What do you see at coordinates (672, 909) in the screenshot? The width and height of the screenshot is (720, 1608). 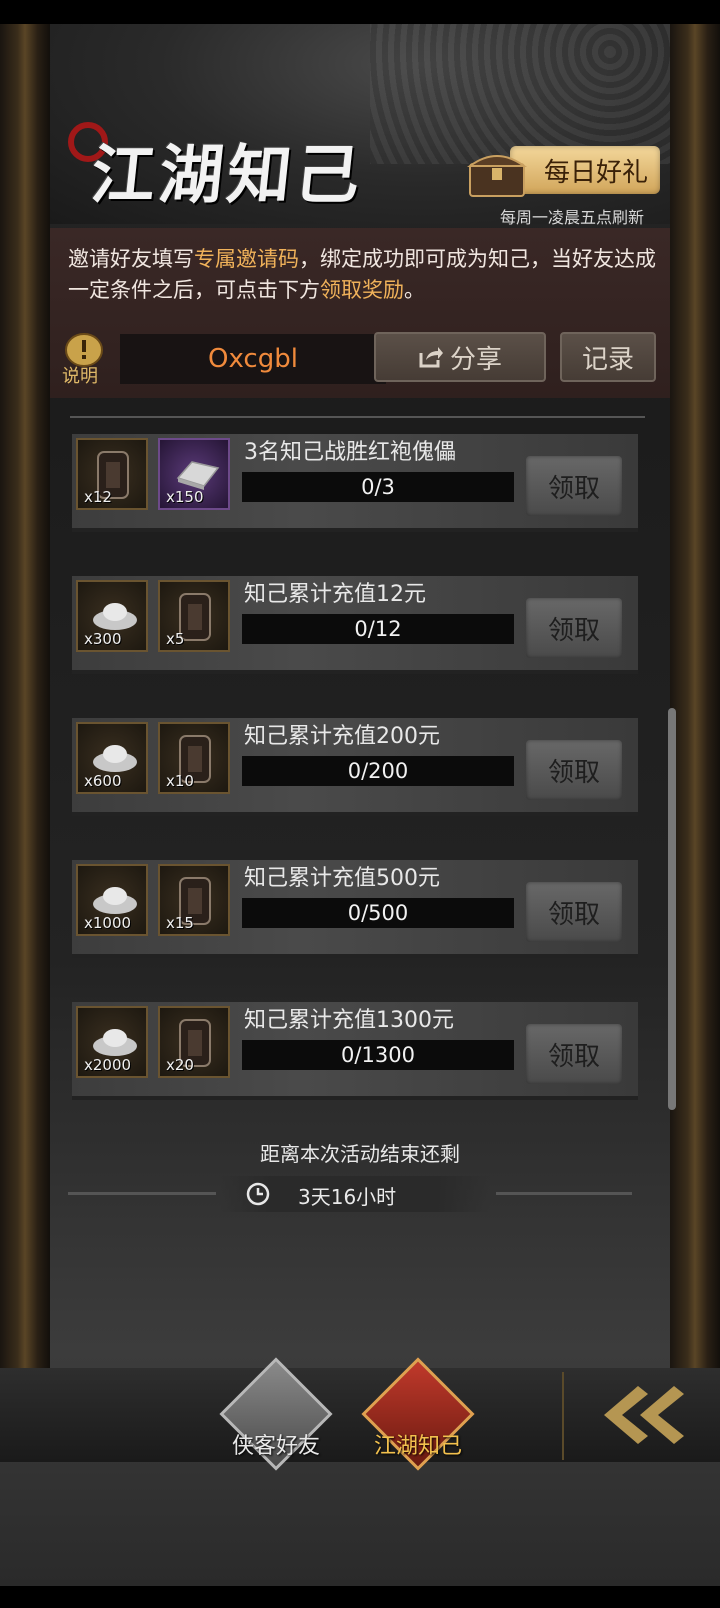 I see `list-scrollbar` at bounding box center [672, 909].